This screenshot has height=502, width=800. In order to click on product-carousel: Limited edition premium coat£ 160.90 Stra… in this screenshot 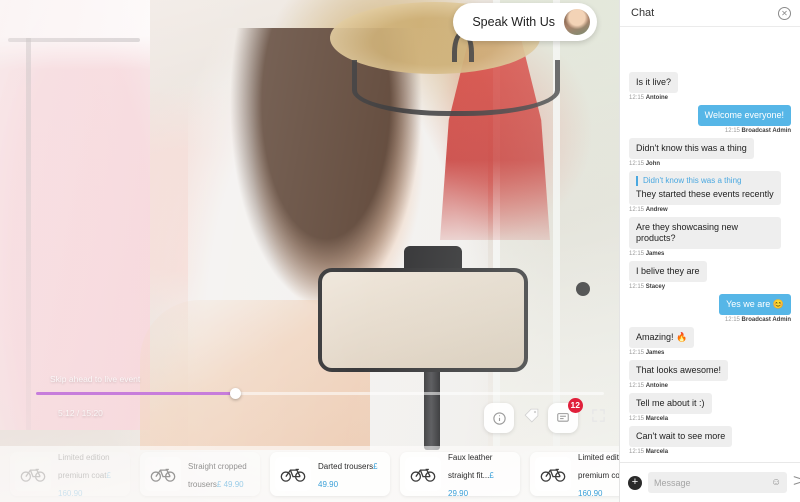, I will do `click(309, 474)`.